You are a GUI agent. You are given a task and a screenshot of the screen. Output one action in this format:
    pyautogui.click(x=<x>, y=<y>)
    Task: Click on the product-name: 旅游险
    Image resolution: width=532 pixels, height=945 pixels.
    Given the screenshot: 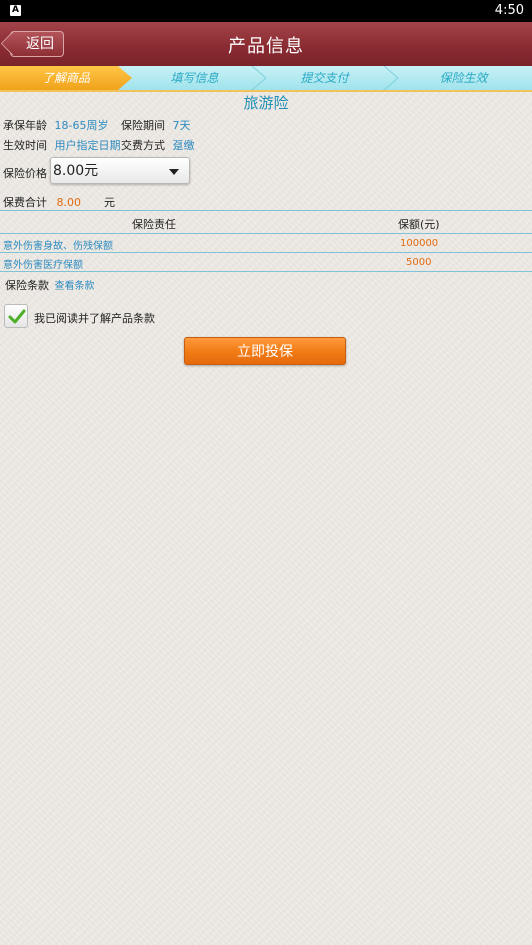 What is the action you would take?
    pyautogui.click(x=266, y=103)
    